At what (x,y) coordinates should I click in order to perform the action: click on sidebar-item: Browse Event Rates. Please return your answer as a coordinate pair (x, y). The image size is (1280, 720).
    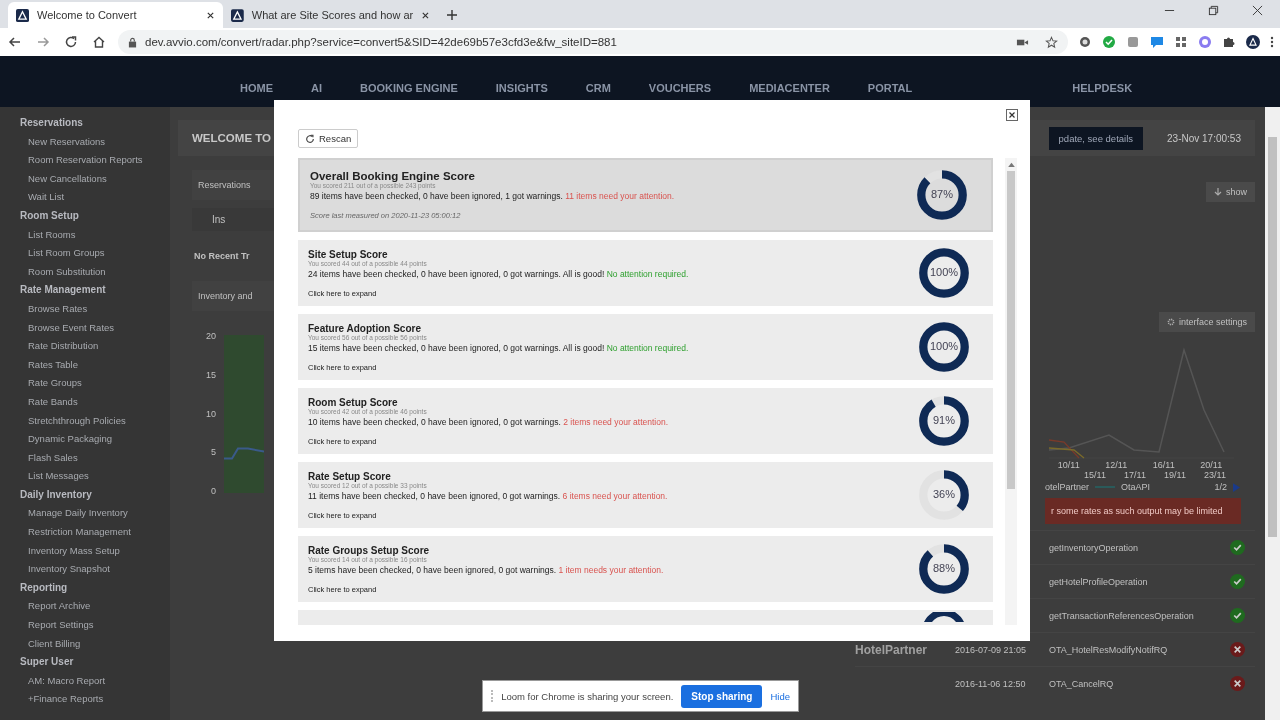
    Looking at the image, I should click on (95, 328).